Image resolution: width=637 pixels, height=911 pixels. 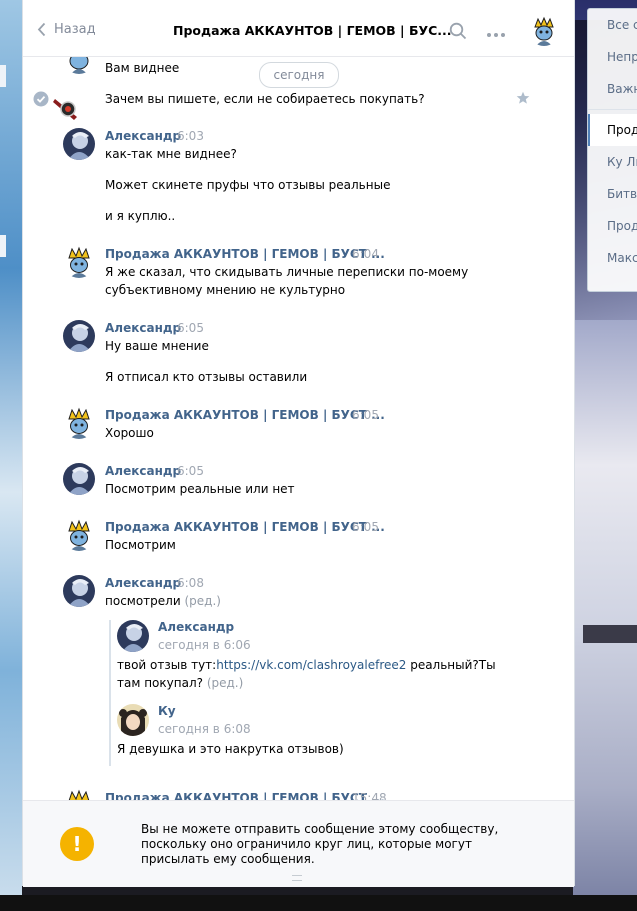 I want to click on anime-avatar-image, so click(x=133, y=720).